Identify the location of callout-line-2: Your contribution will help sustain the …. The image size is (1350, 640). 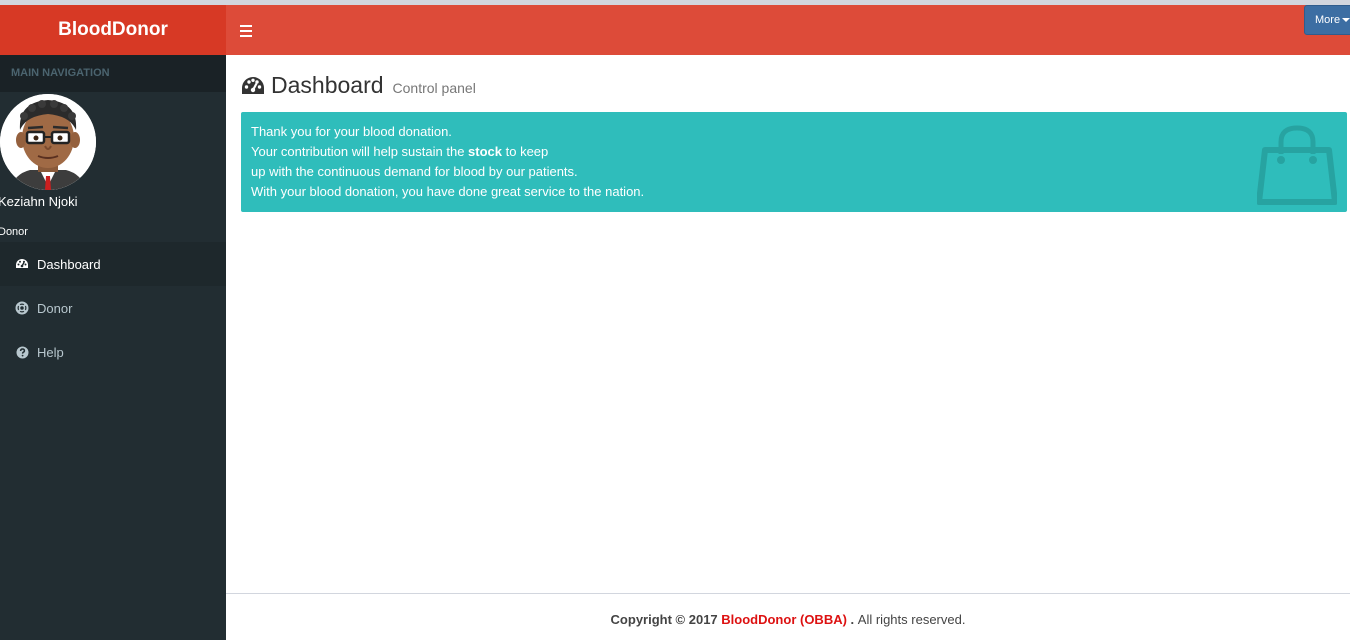
(400, 151).